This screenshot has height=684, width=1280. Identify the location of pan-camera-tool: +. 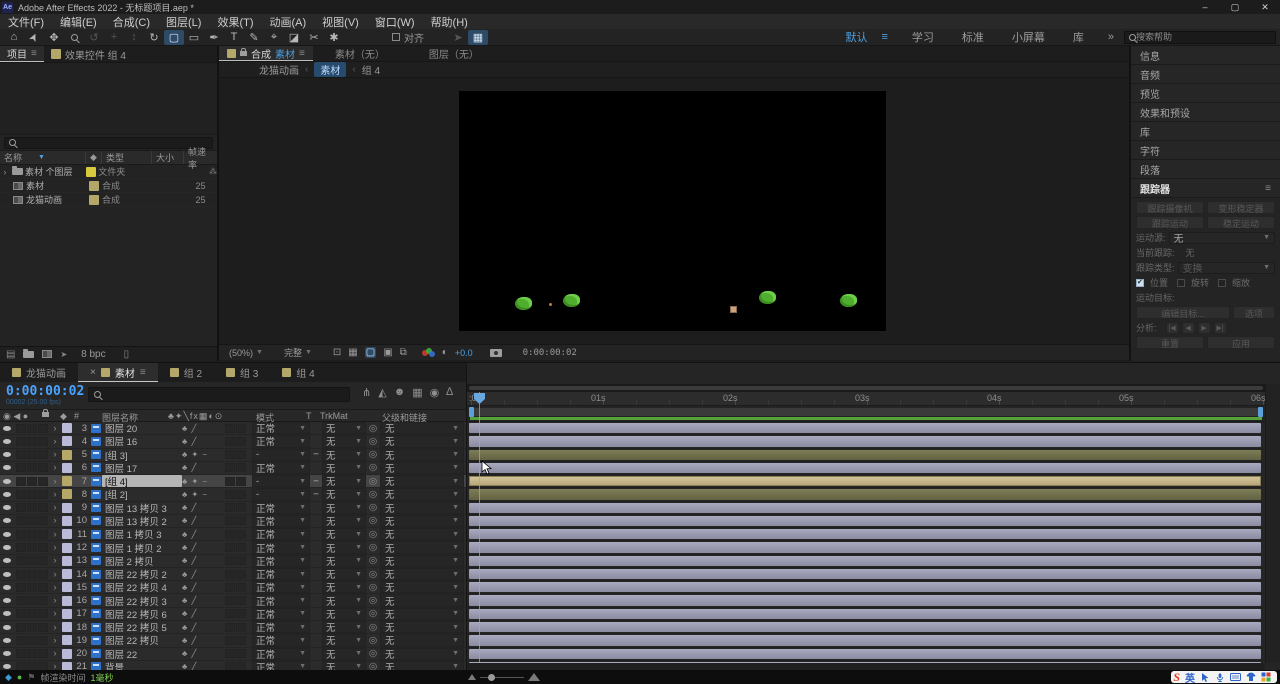
(114, 37).